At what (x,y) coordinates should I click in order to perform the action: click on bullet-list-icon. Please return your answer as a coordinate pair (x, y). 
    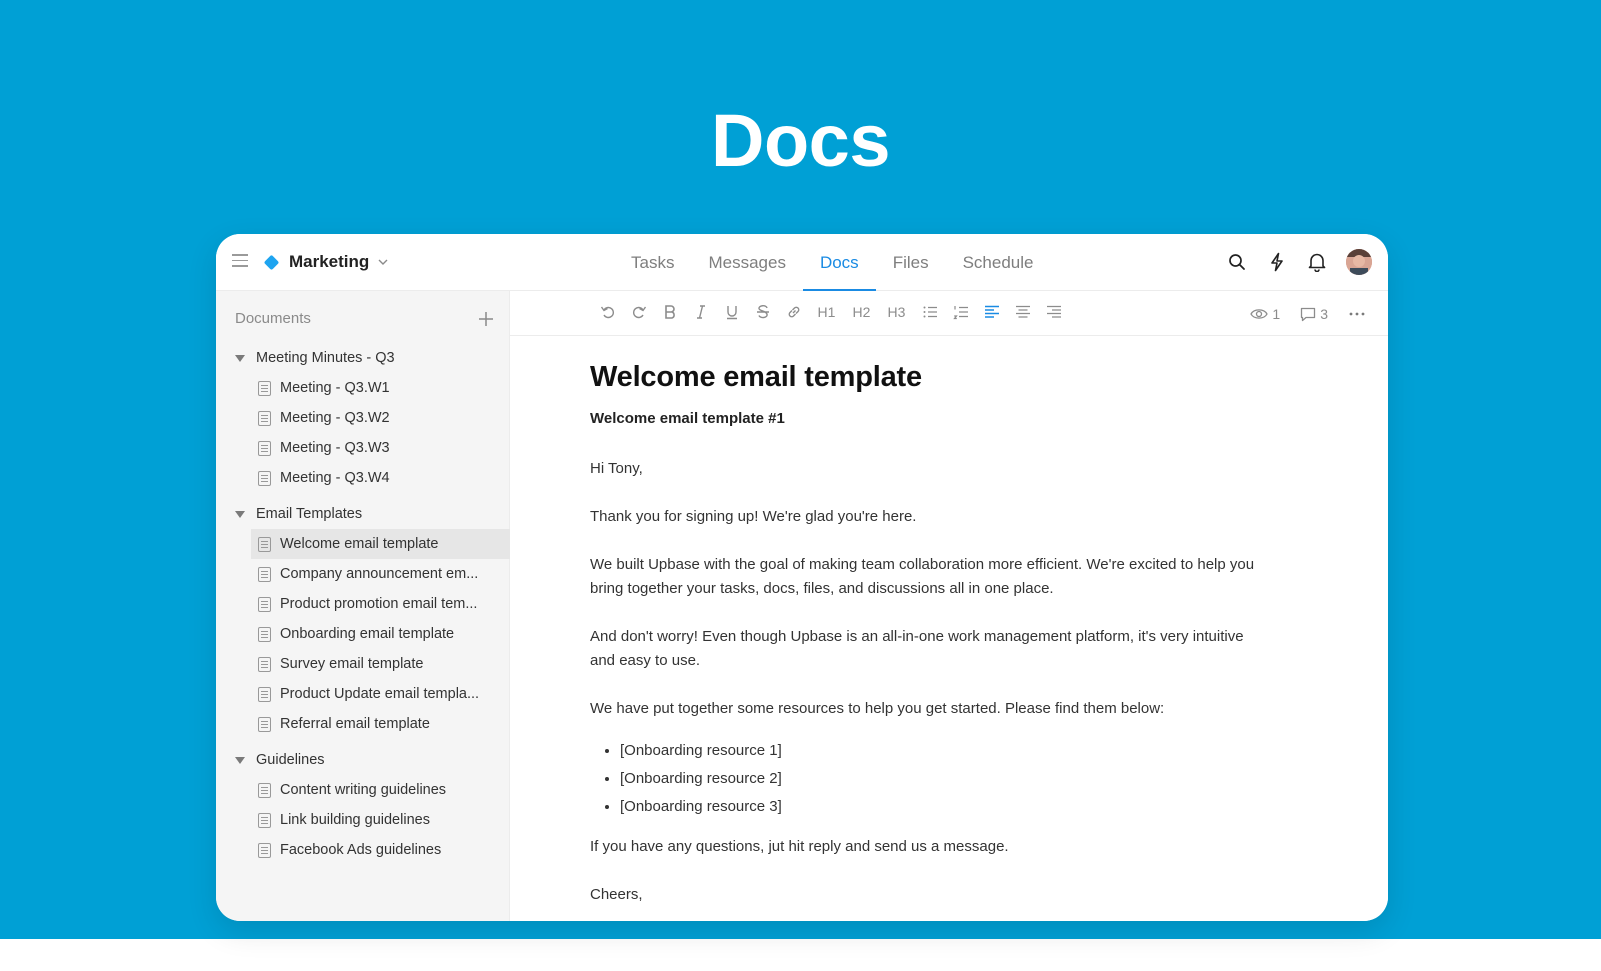
    Looking at the image, I should click on (929, 312).